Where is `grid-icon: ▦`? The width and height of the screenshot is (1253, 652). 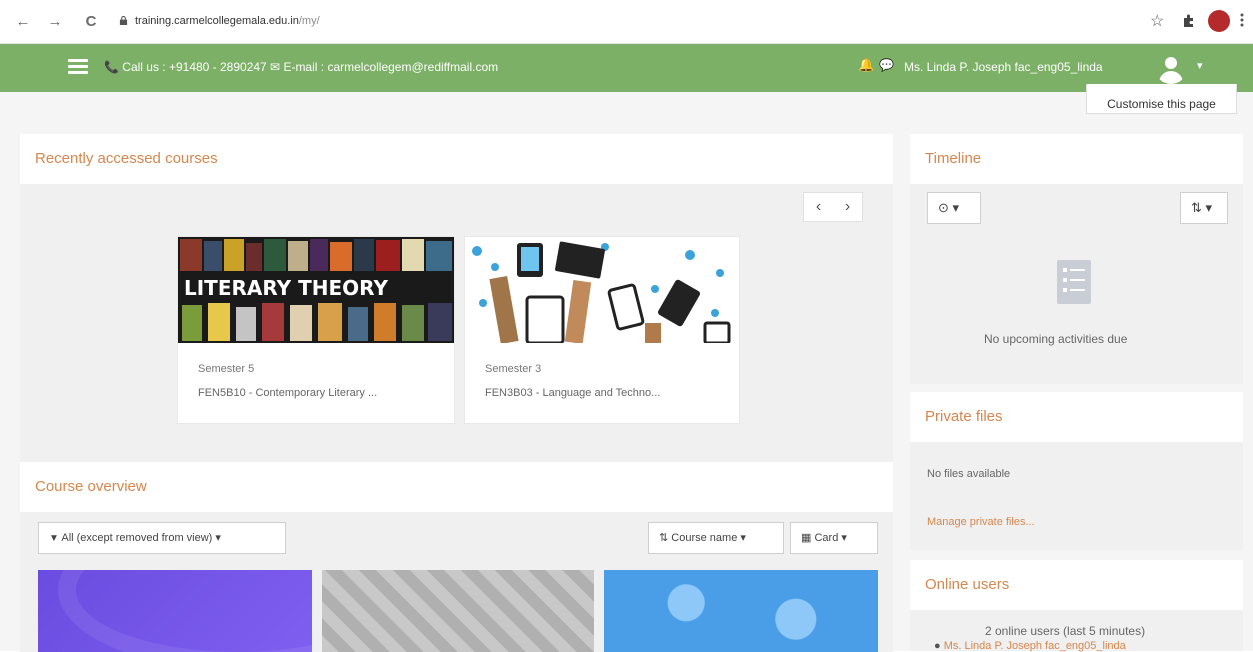
grid-icon: ▦ is located at coordinates (806, 538).